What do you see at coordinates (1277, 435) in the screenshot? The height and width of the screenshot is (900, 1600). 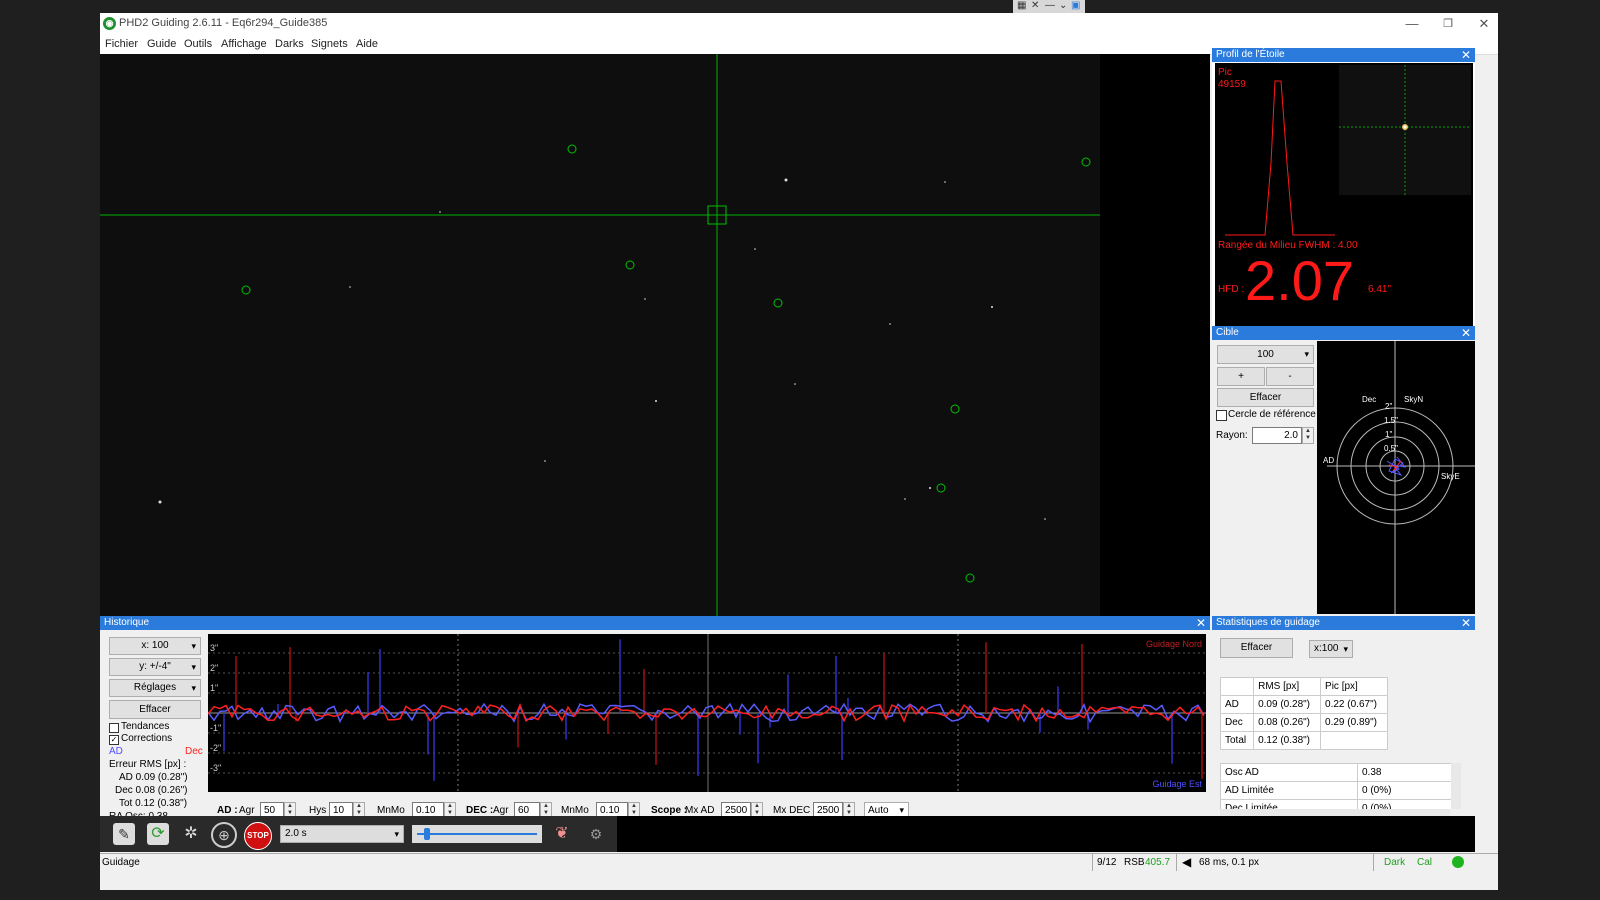 I see `radius-input: 2.0` at bounding box center [1277, 435].